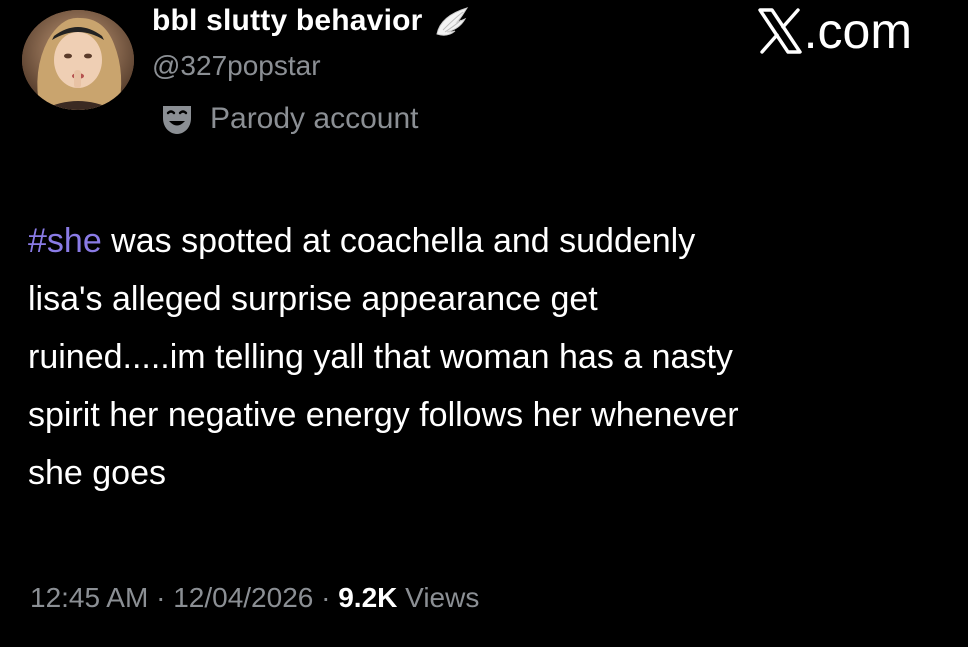 The width and height of the screenshot is (968, 647). I want to click on theater-mask-icon, so click(177, 119).